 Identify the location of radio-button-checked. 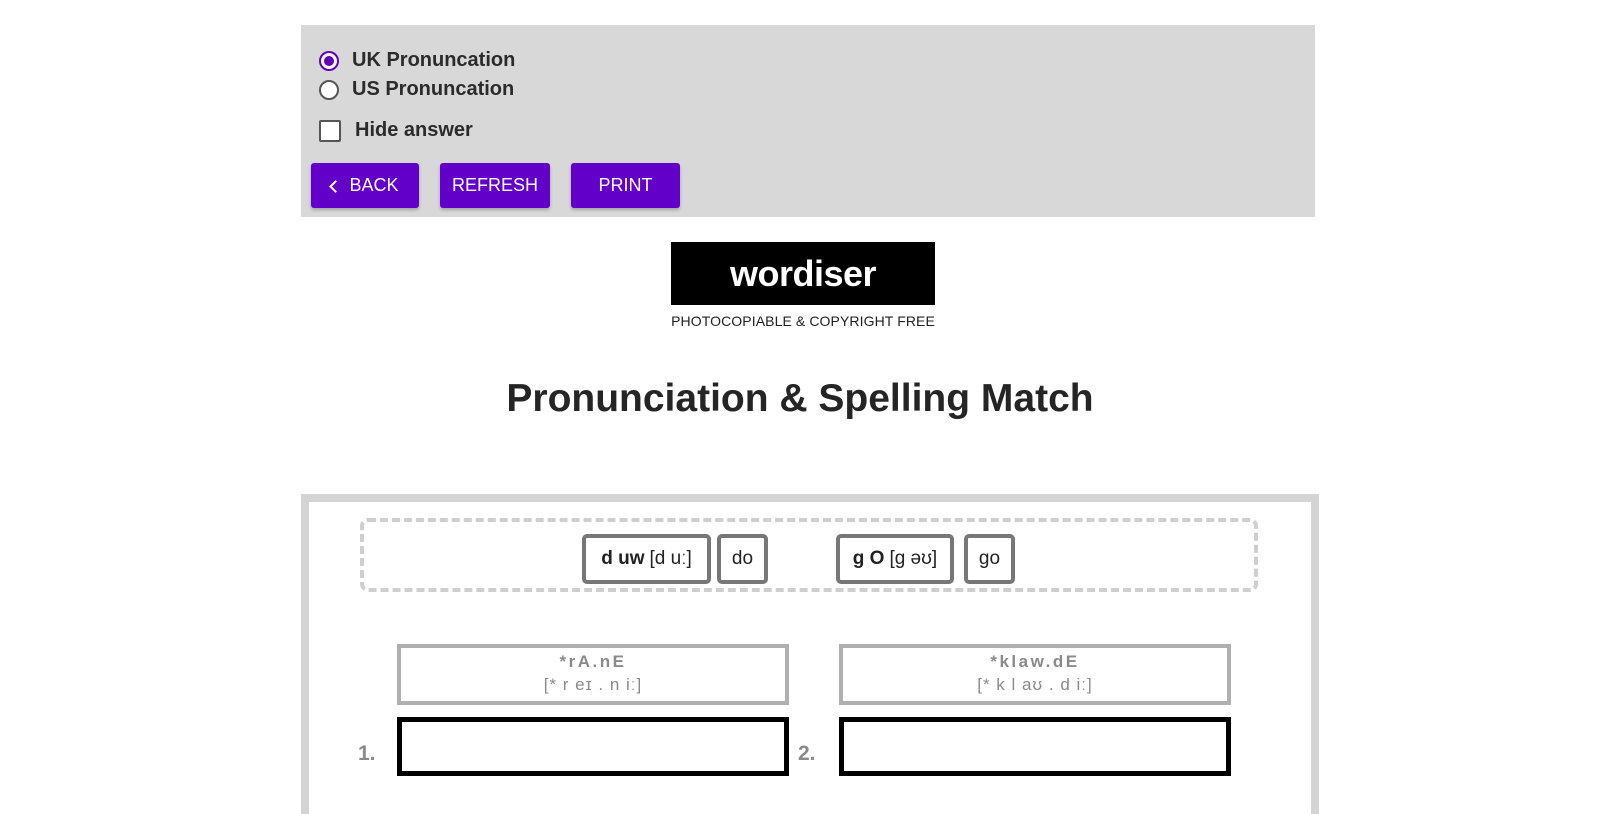
(329, 60).